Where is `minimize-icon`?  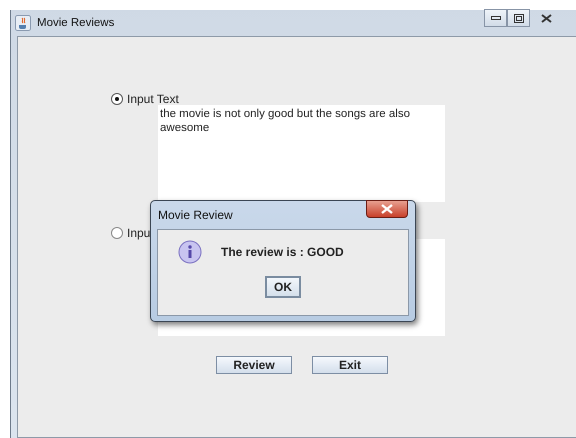 minimize-icon is located at coordinates (495, 18).